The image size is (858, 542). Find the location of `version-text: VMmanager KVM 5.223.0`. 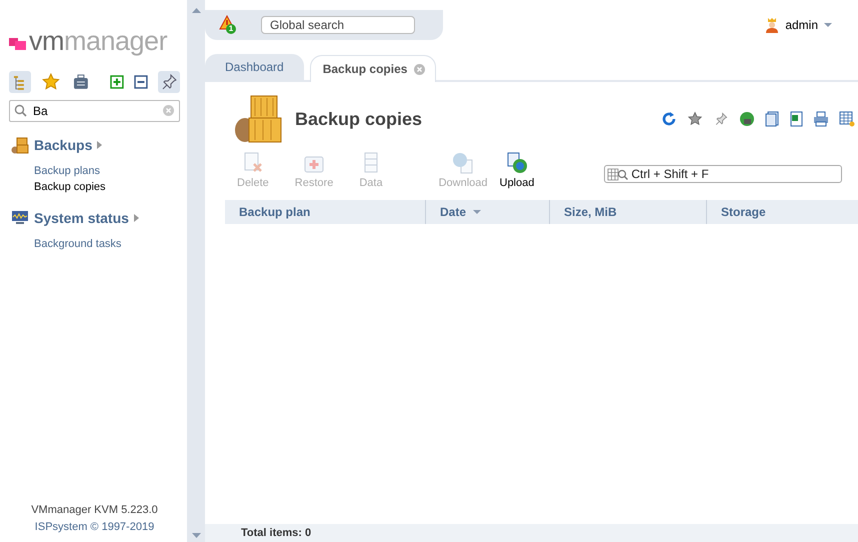

version-text: VMmanager KVM 5.223.0 is located at coordinates (94, 510).